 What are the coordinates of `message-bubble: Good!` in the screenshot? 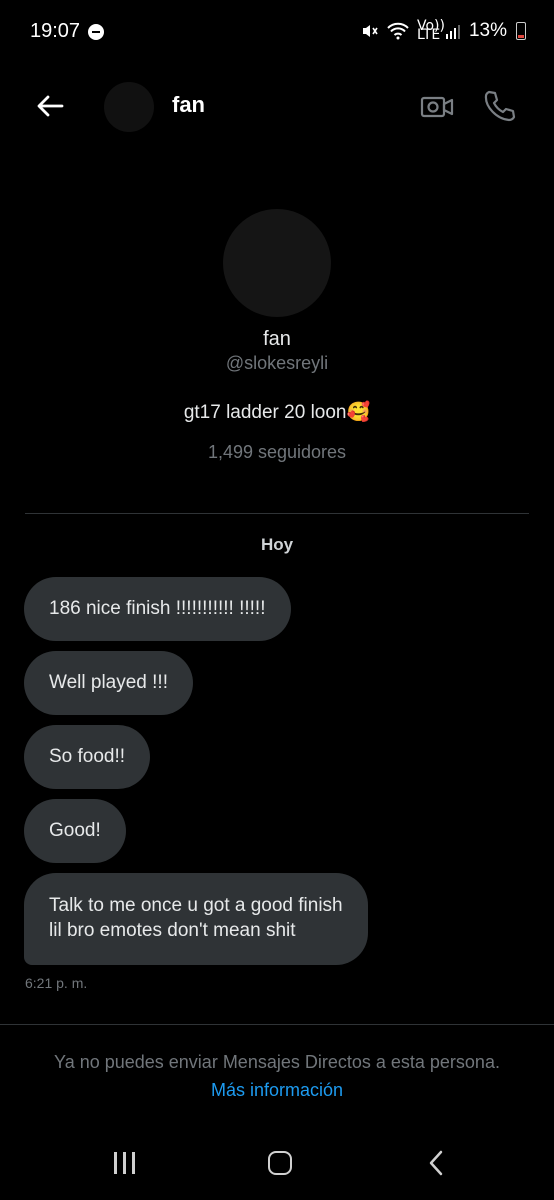 It's located at (75, 831).